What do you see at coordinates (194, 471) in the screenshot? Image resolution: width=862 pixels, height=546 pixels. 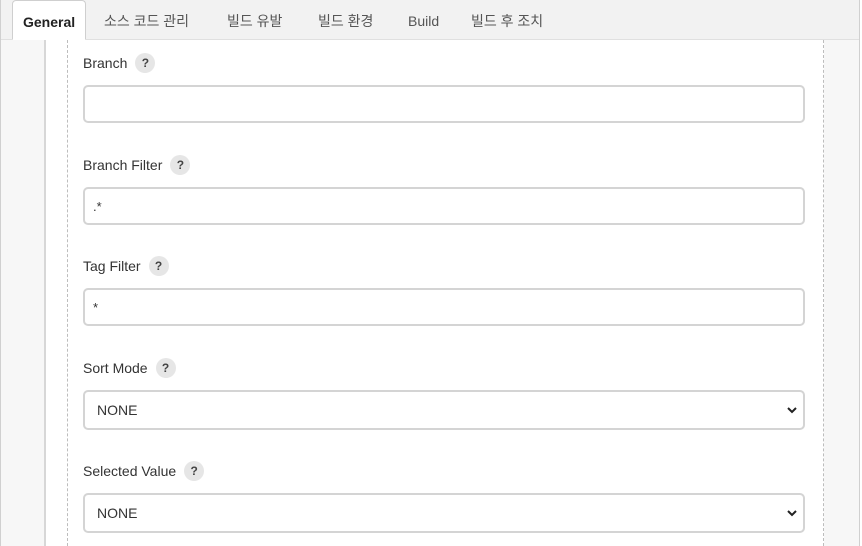 I see `selected-value-help-icon: ?` at bounding box center [194, 471].